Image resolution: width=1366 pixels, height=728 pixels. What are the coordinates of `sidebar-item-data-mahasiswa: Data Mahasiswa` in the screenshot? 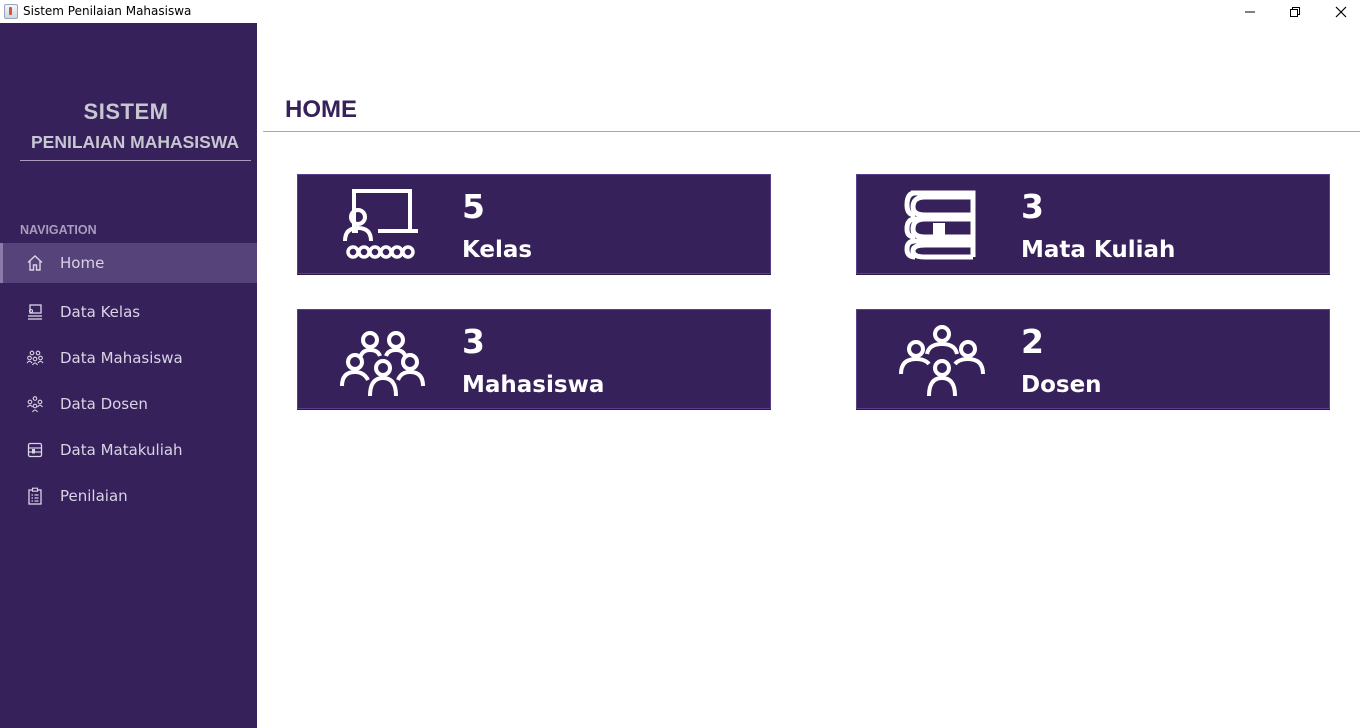 It's located at (128, 358).